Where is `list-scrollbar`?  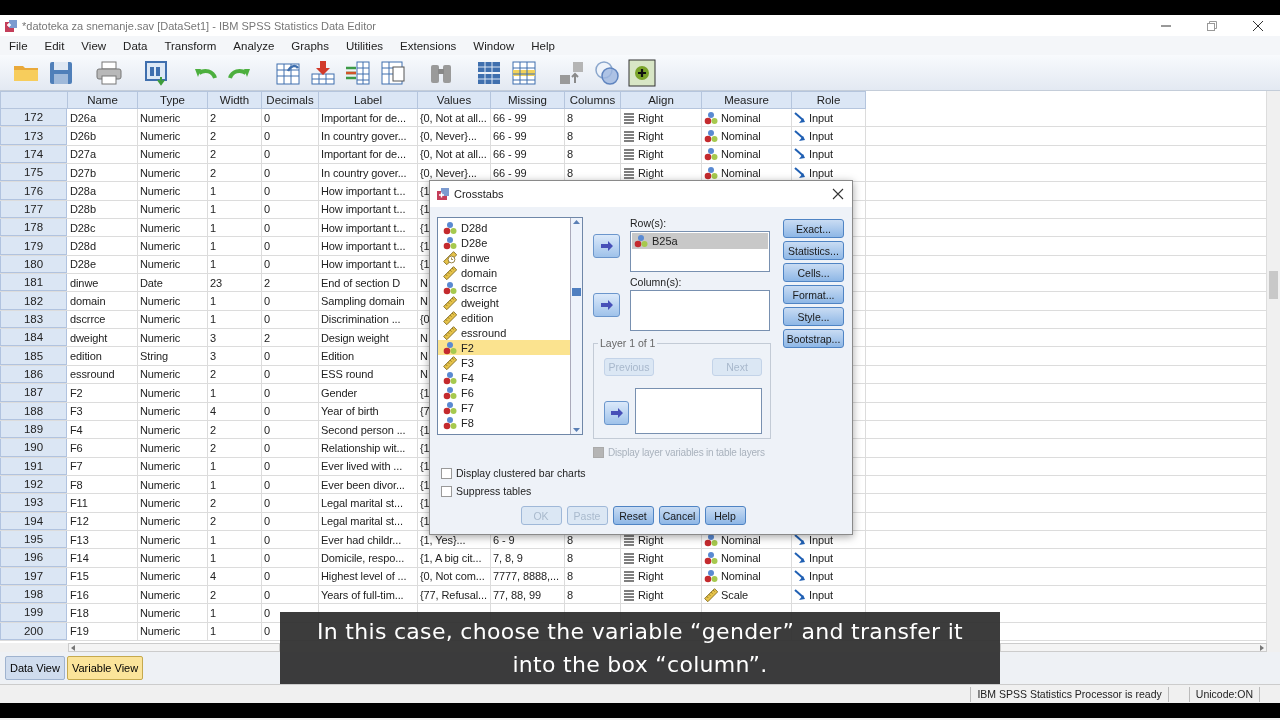 list-scrollbar is located at coordinates (576, 326).